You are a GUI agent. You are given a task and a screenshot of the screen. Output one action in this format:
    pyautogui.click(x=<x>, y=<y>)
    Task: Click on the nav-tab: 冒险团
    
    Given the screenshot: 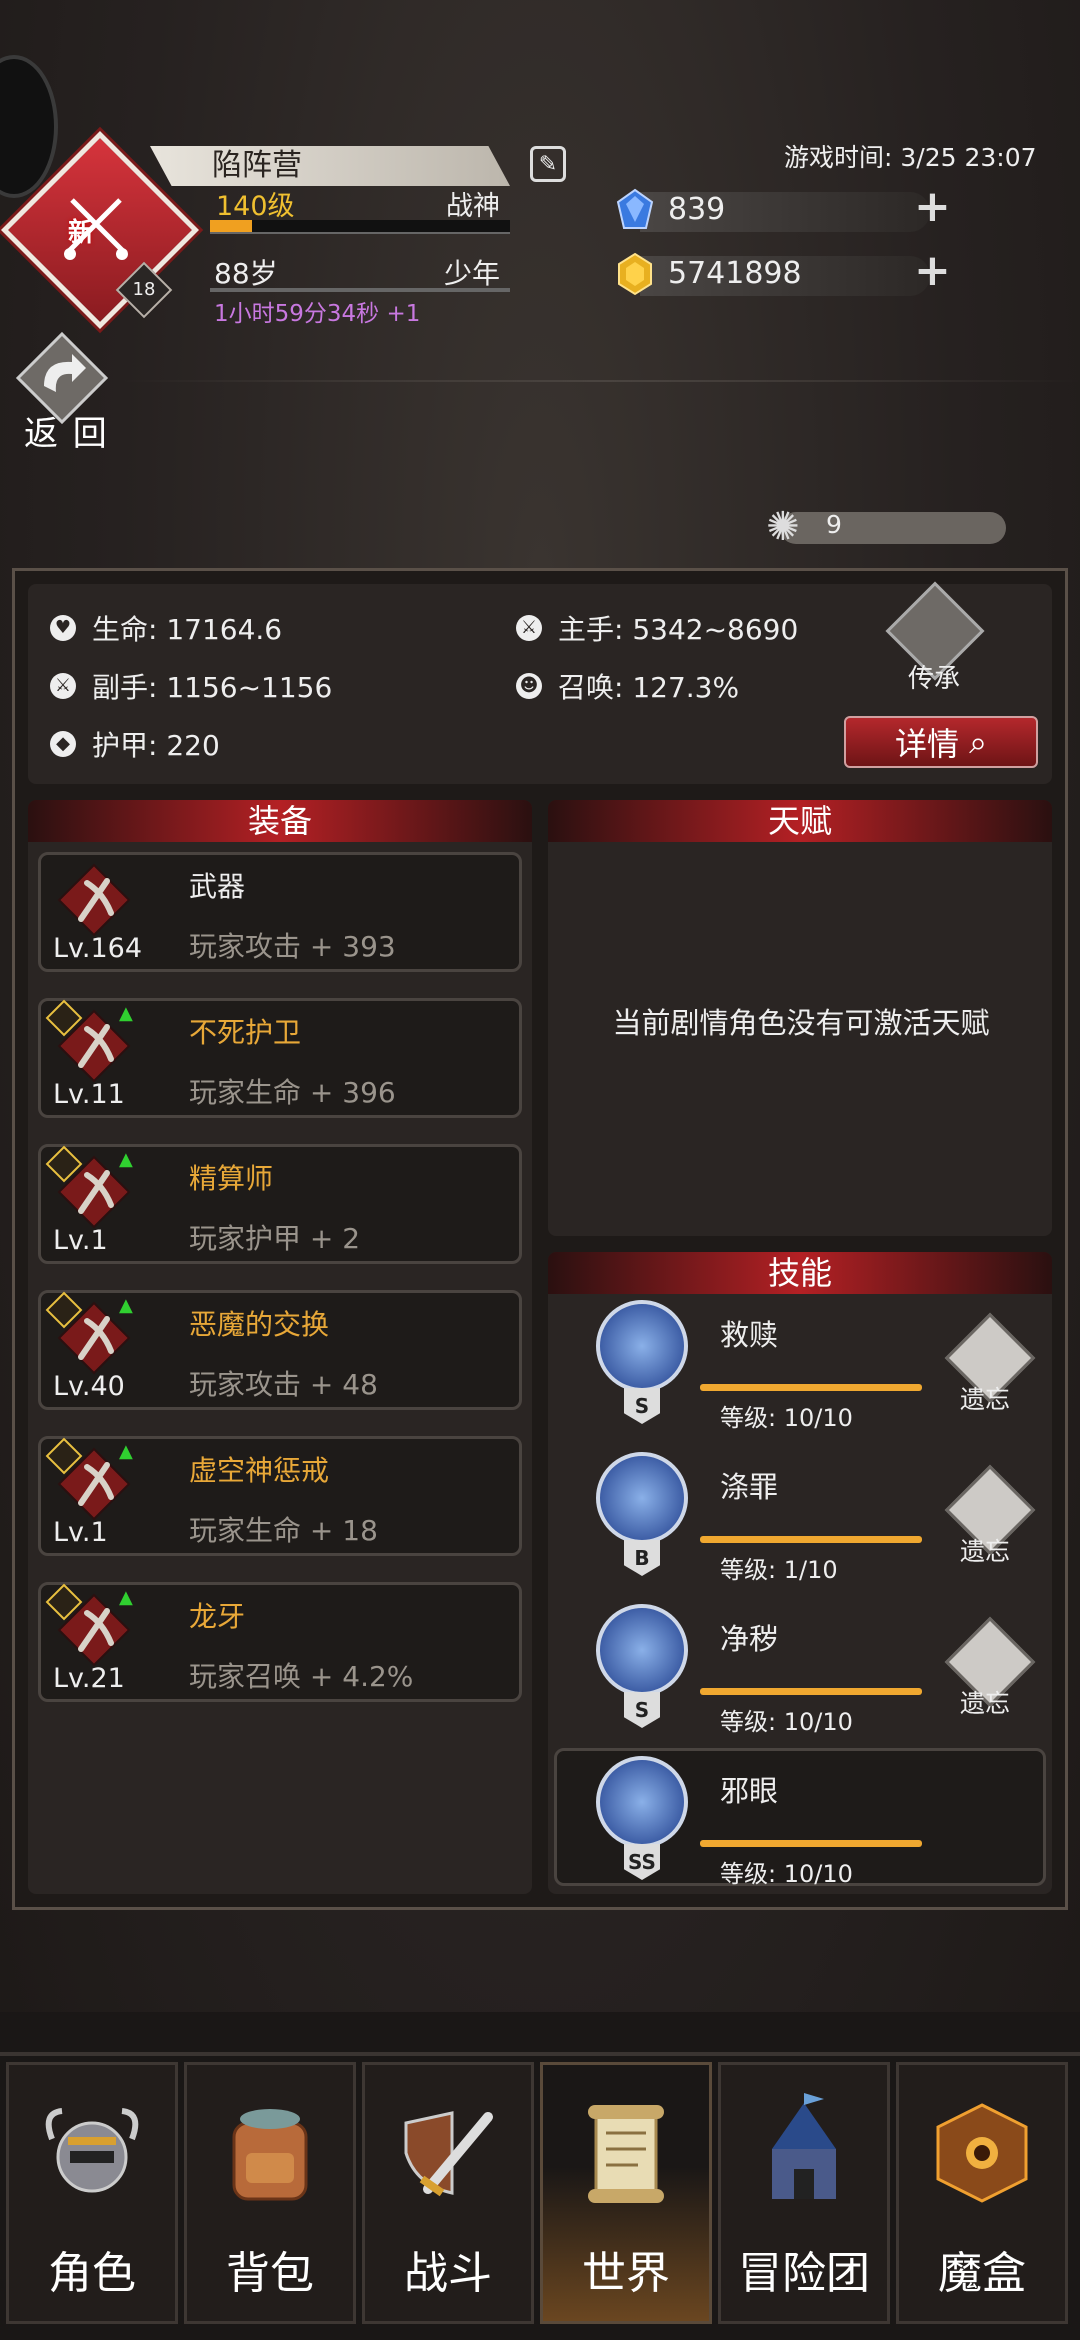 What is the action you would take?
    pyautogui.click(x=804, y=2193)
    